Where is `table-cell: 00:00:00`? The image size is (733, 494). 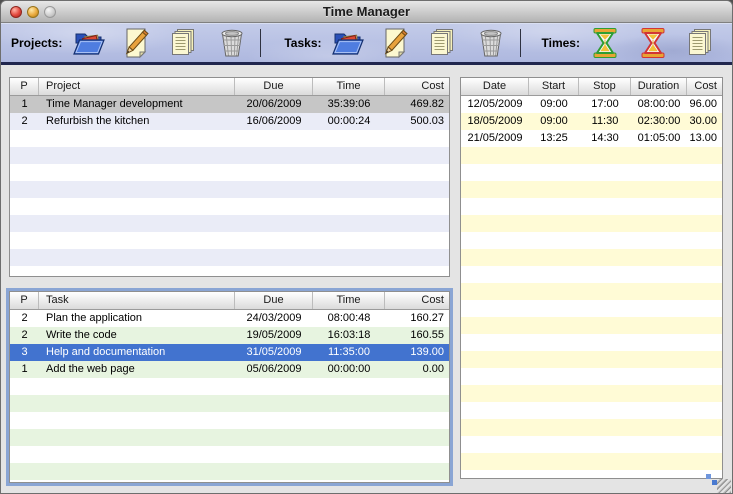
table-cell: 00:00:00 is located at coordinates (349, 369).